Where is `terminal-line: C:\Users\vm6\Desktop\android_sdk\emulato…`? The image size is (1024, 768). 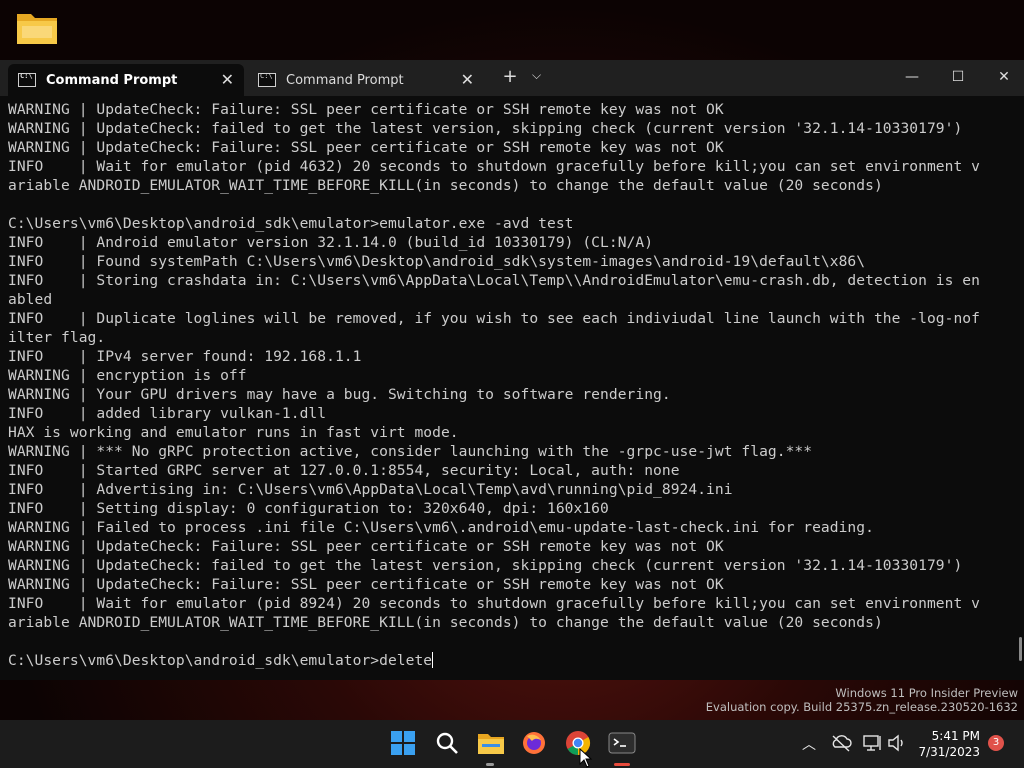
terminal-line: C:\Users\vm6\Desktop\android_sdk\emulato… is located at coordinates (291, 223).